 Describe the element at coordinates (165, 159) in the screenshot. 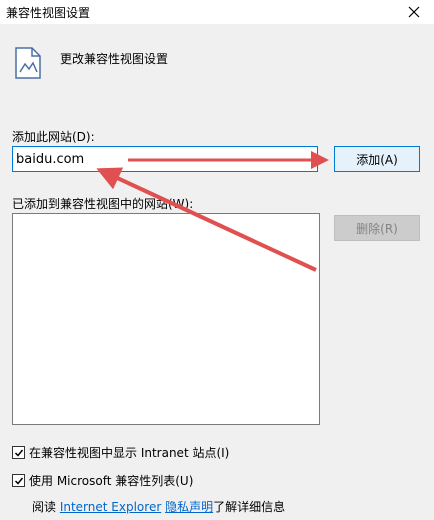

I see `site-input` at that location.